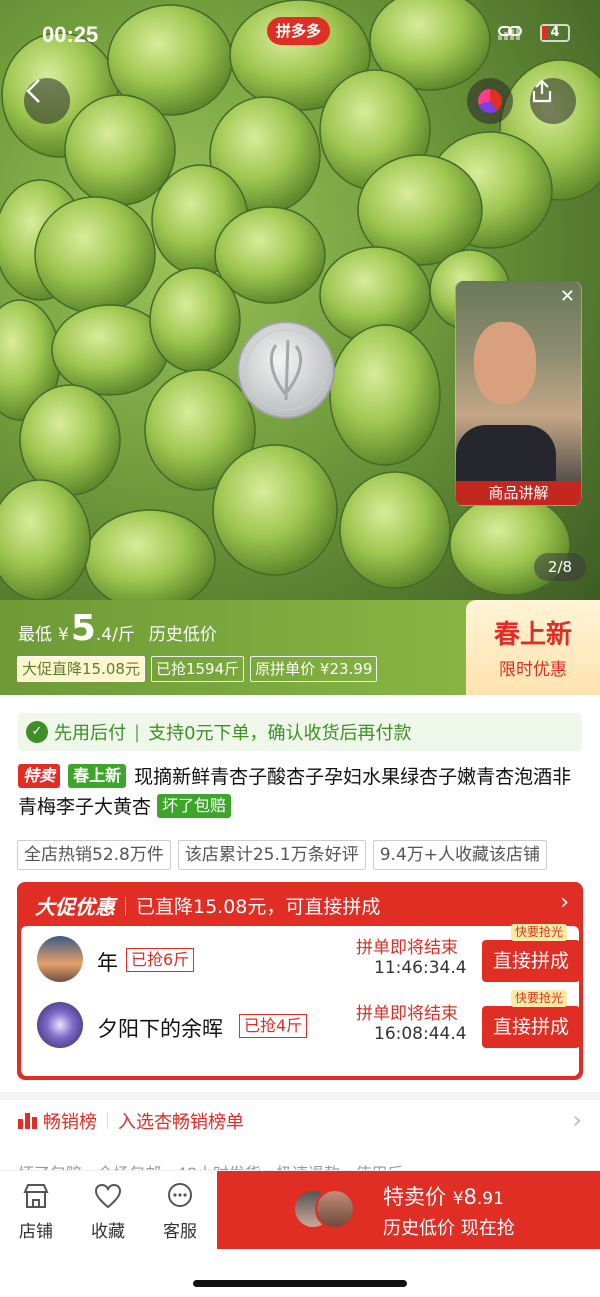  Describe the element at coordinates (459, 855) in the screenshot. I see `store-stat: 9.4万+人收藏该店铺` at that location.